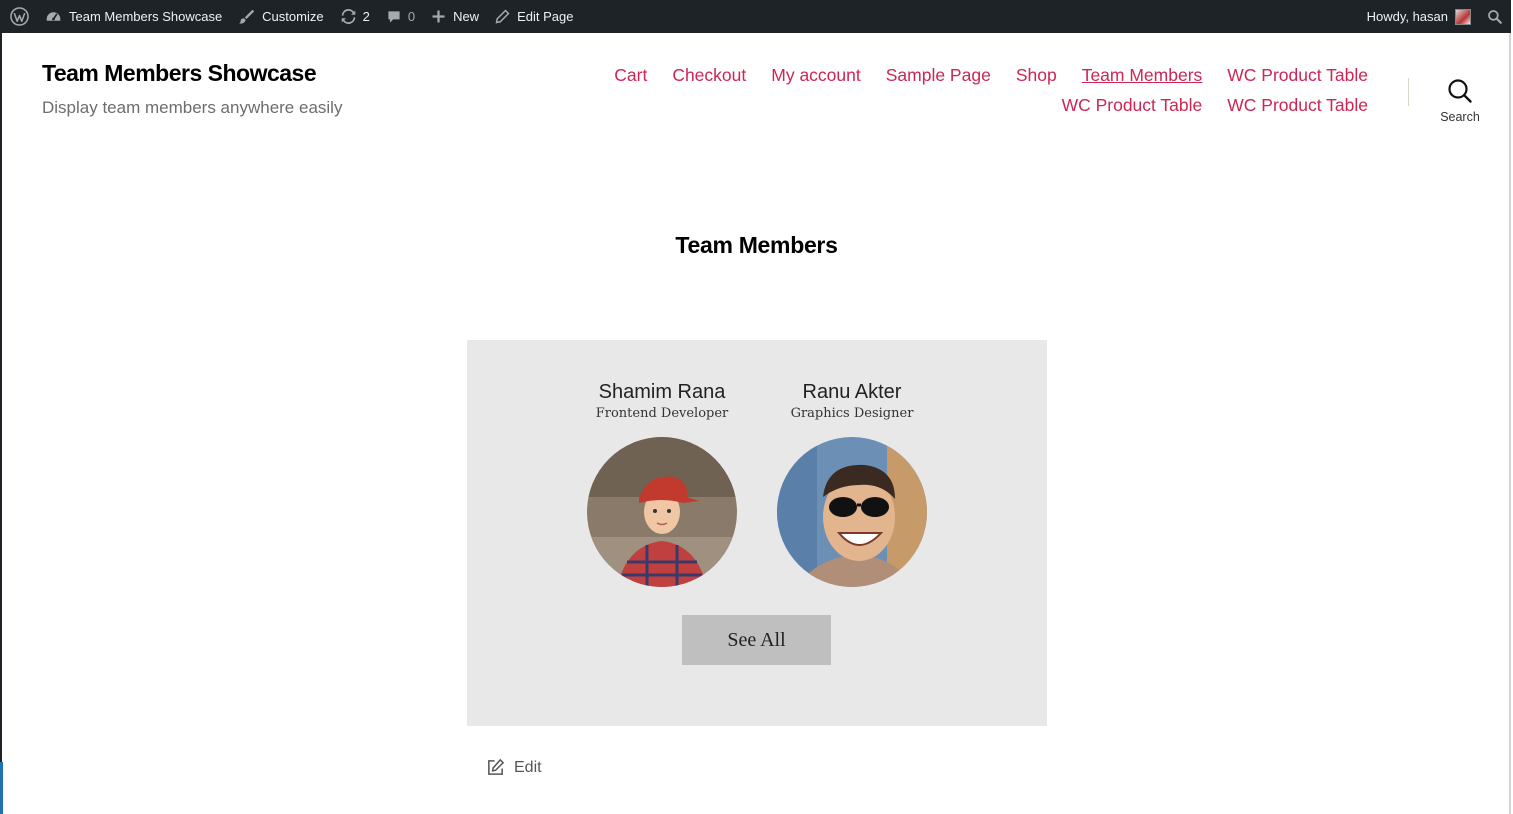 The image size is (1513, 814). What do you see at coordinates (1036, 75) in the screenshot?
I see `menu-item-shop: Shop` at bounding box center [1036, 75].